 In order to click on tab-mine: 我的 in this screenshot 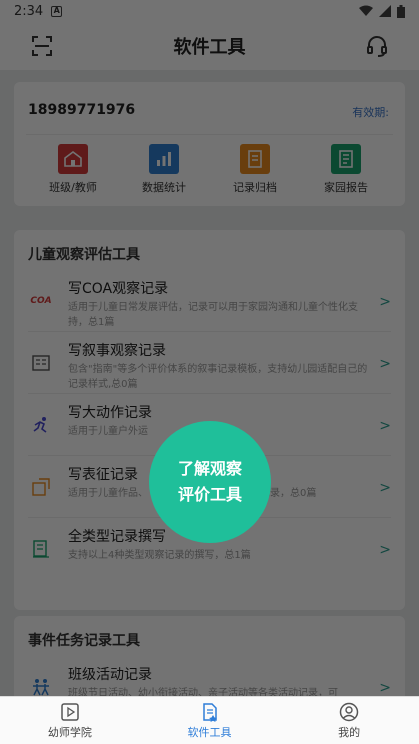, I will do `click(349, 720)`.